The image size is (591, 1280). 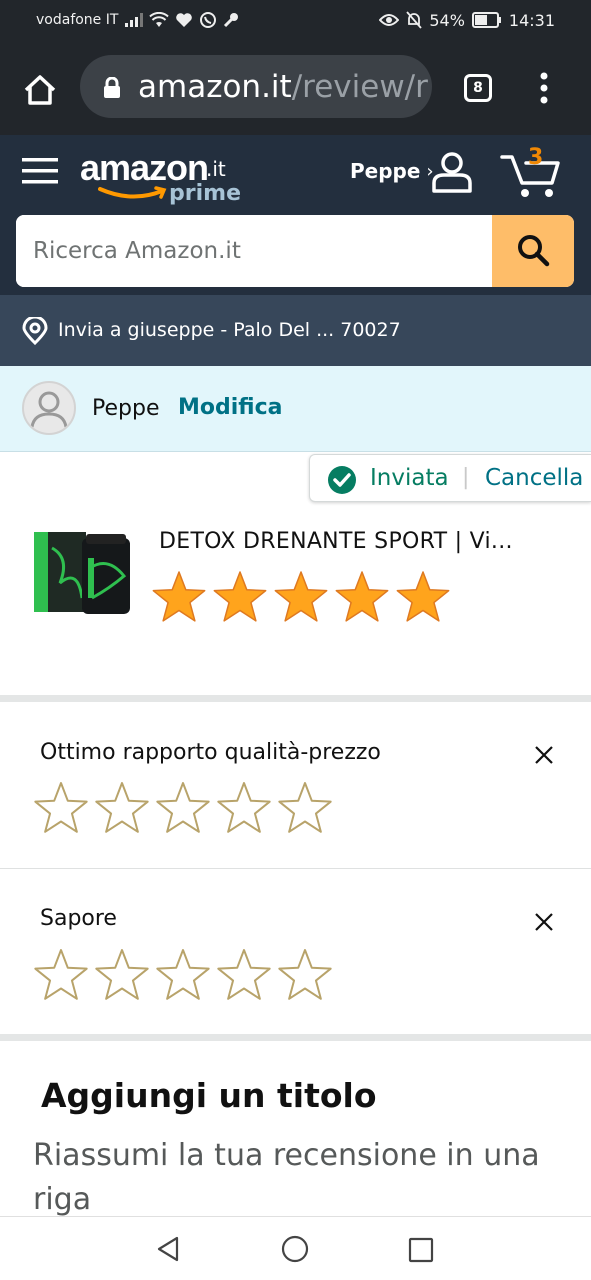 What do you see at coordinates (536, 157) in the screenshot?
I see `cart-count: 3` at bounding box center [536, 157].